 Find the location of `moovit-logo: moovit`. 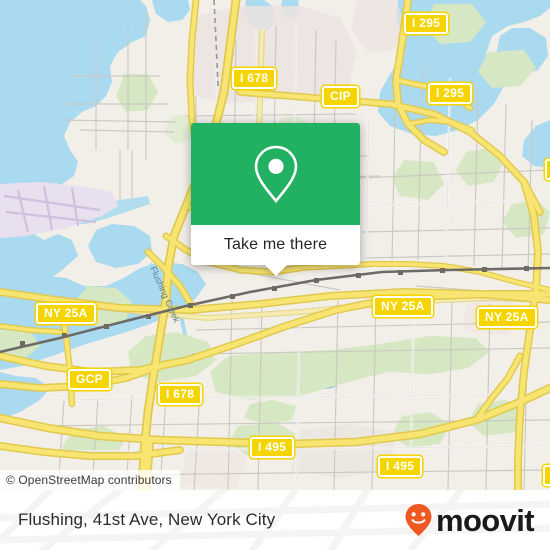

moovit-logo: moovit is located at coordinates (469, 520).